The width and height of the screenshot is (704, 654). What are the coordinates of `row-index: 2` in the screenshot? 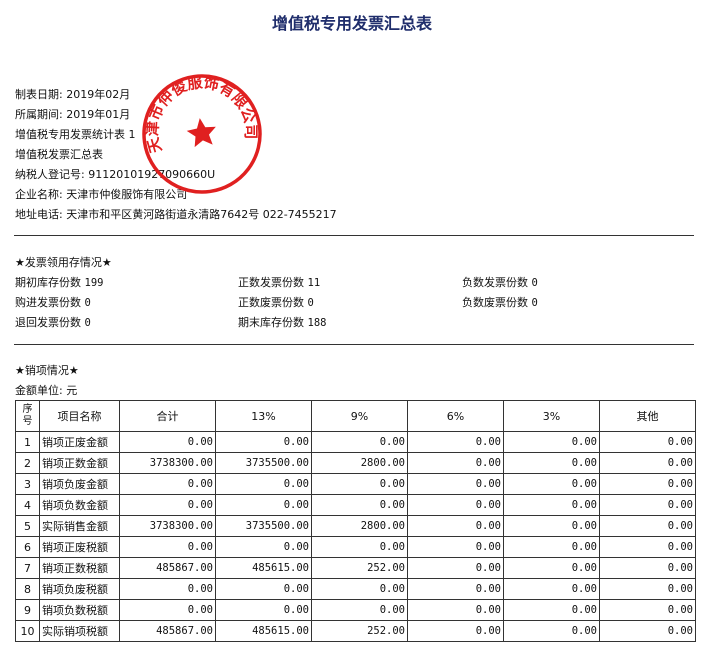 It's located at (27, 463).